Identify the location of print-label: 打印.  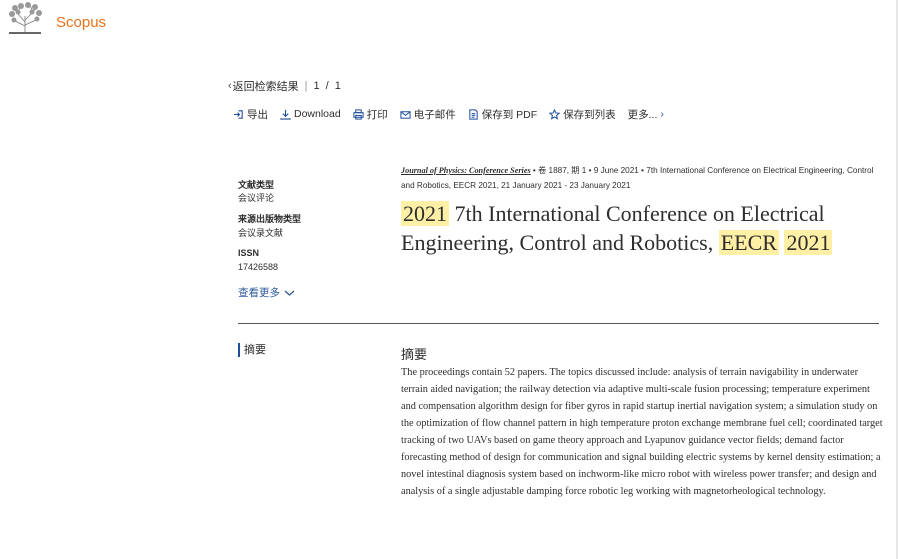
(377, 114).